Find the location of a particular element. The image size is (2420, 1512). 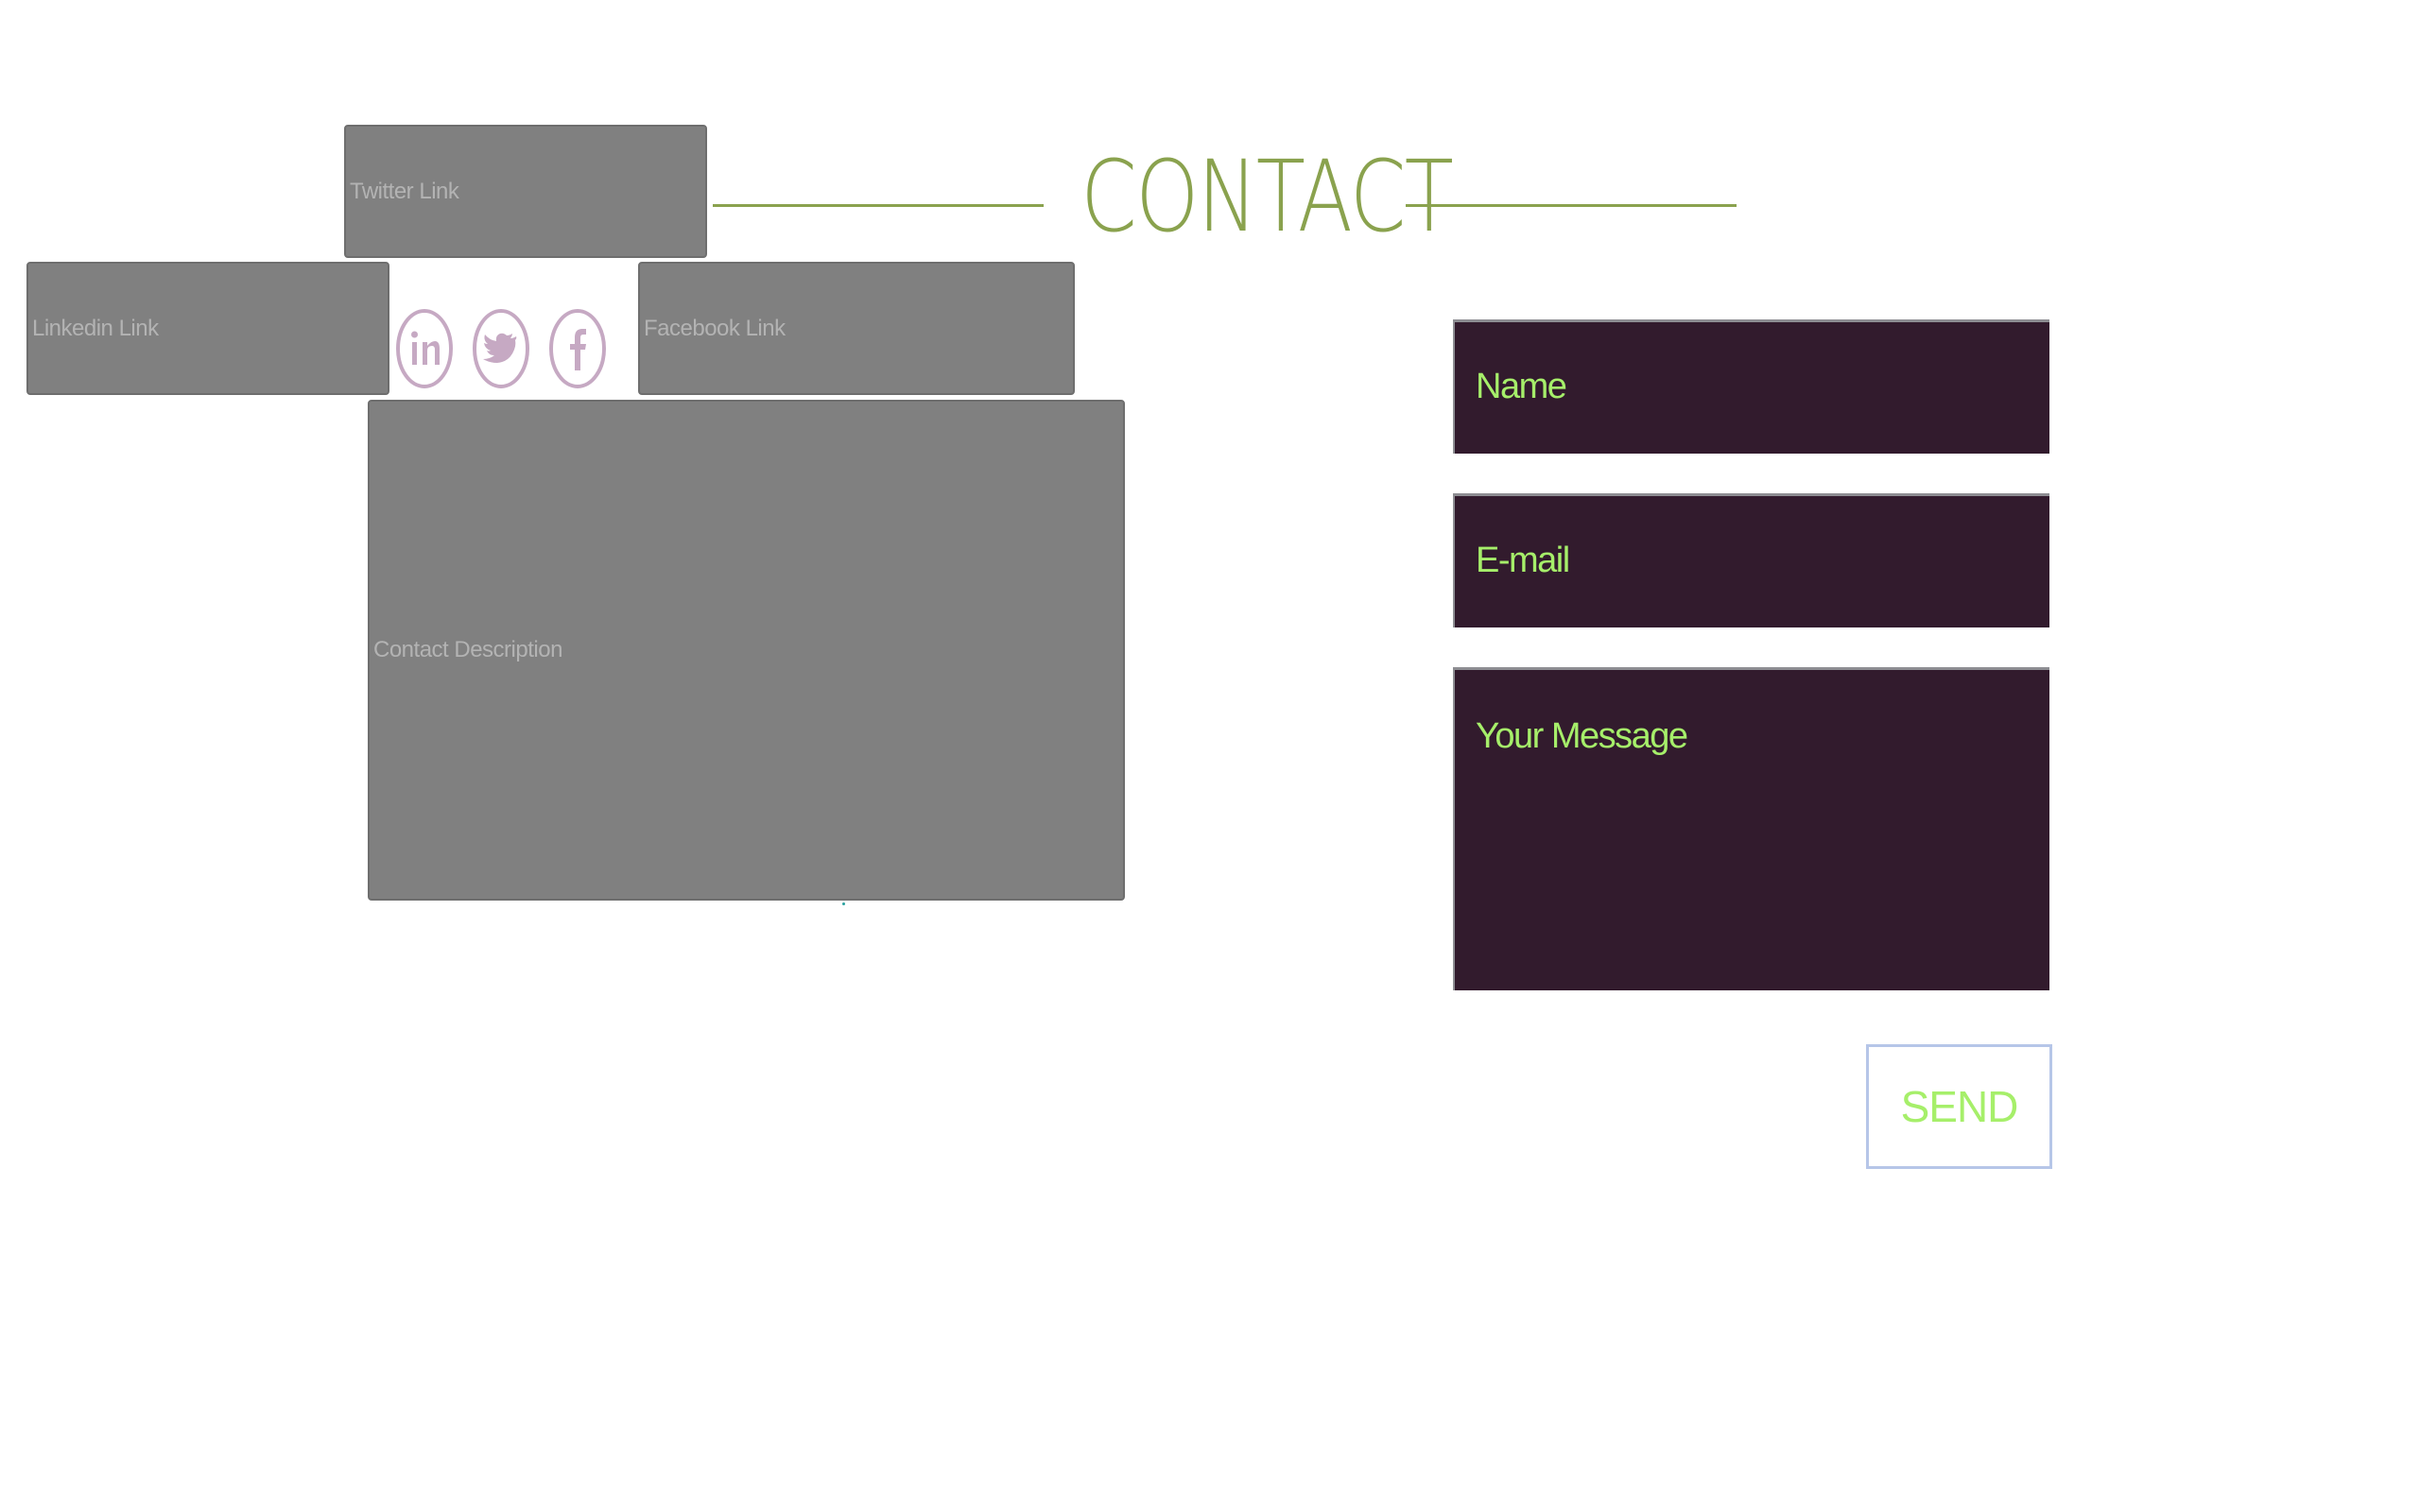

linkedin-icon is located at coordinates (424, 348).